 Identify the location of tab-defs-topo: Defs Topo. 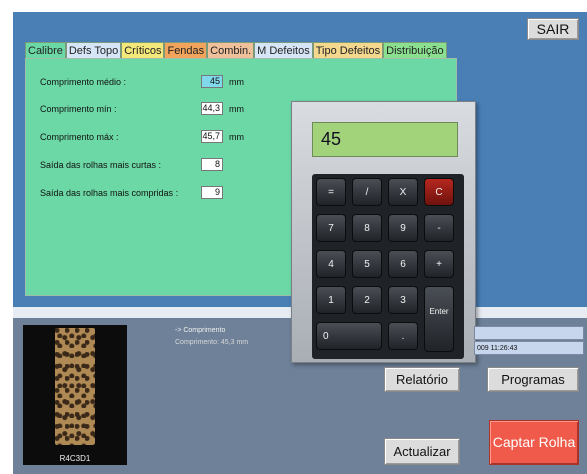
(93, 50).